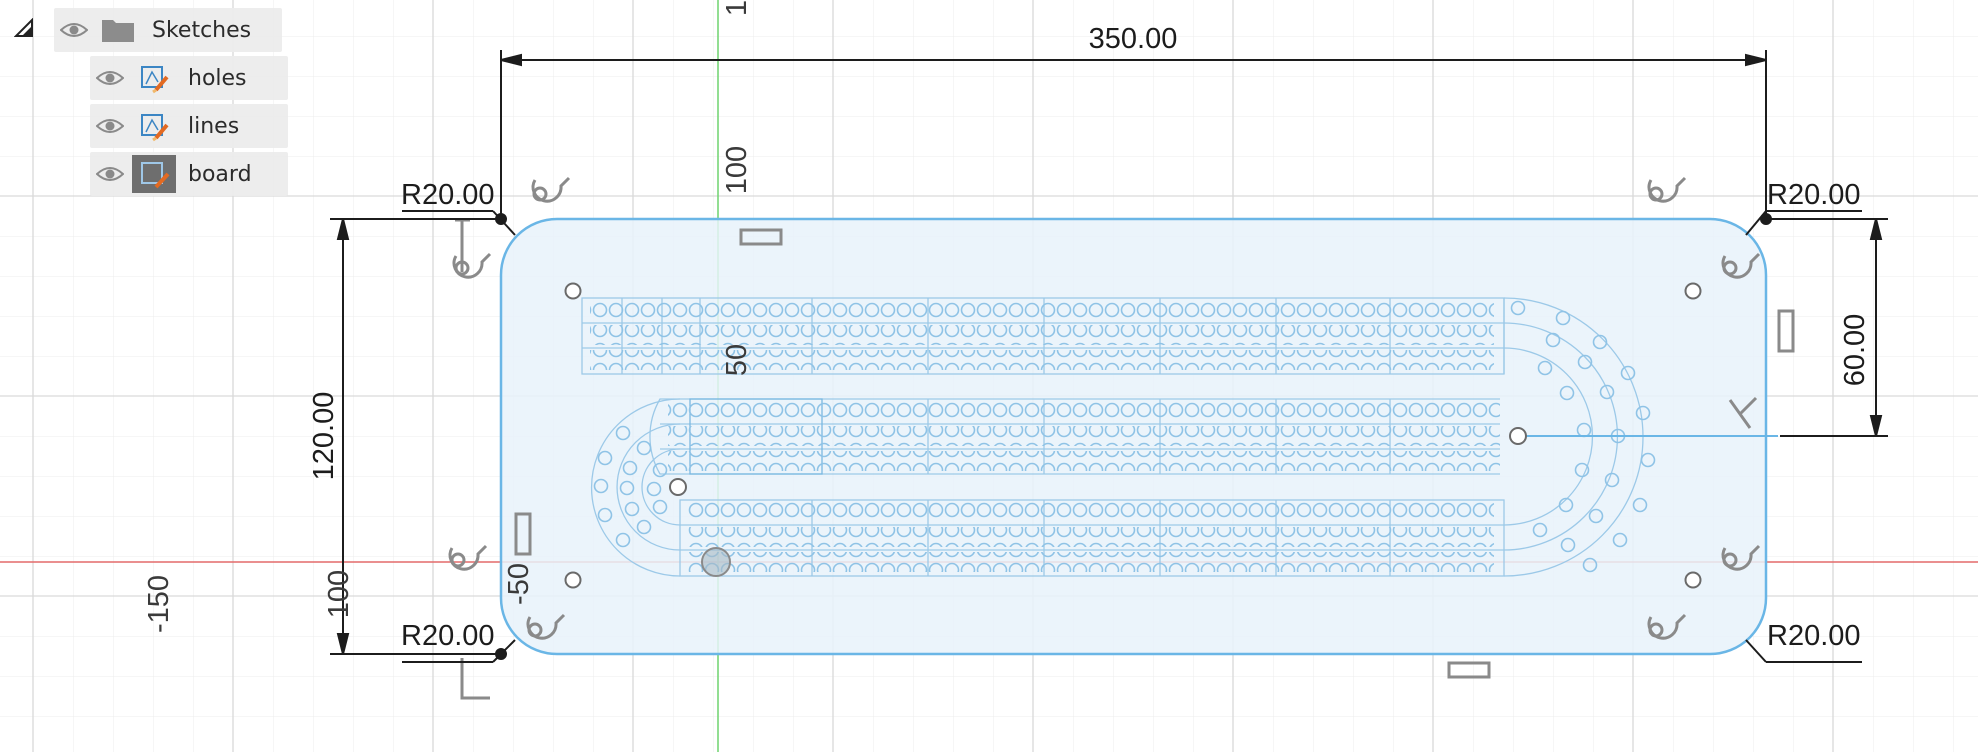  I want to click on radius-bottom-right: R20.00, so click(1814, 636).